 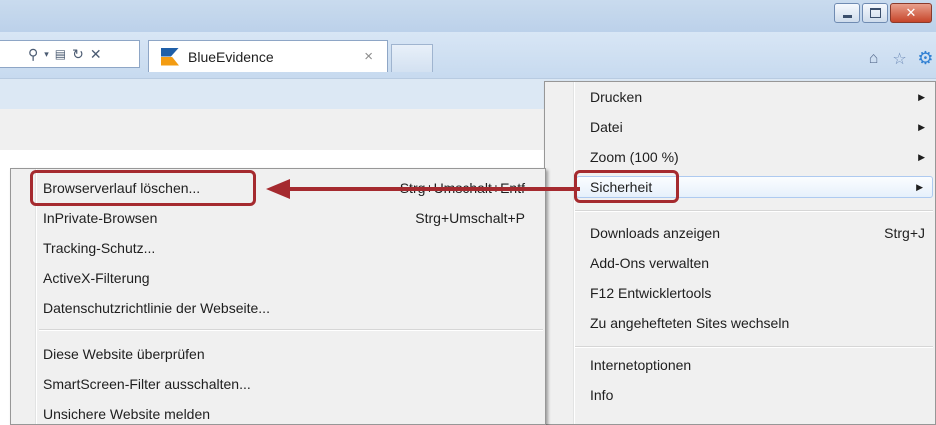 I want to click on refresh-icon: ↻, so click(x=78, y=54).